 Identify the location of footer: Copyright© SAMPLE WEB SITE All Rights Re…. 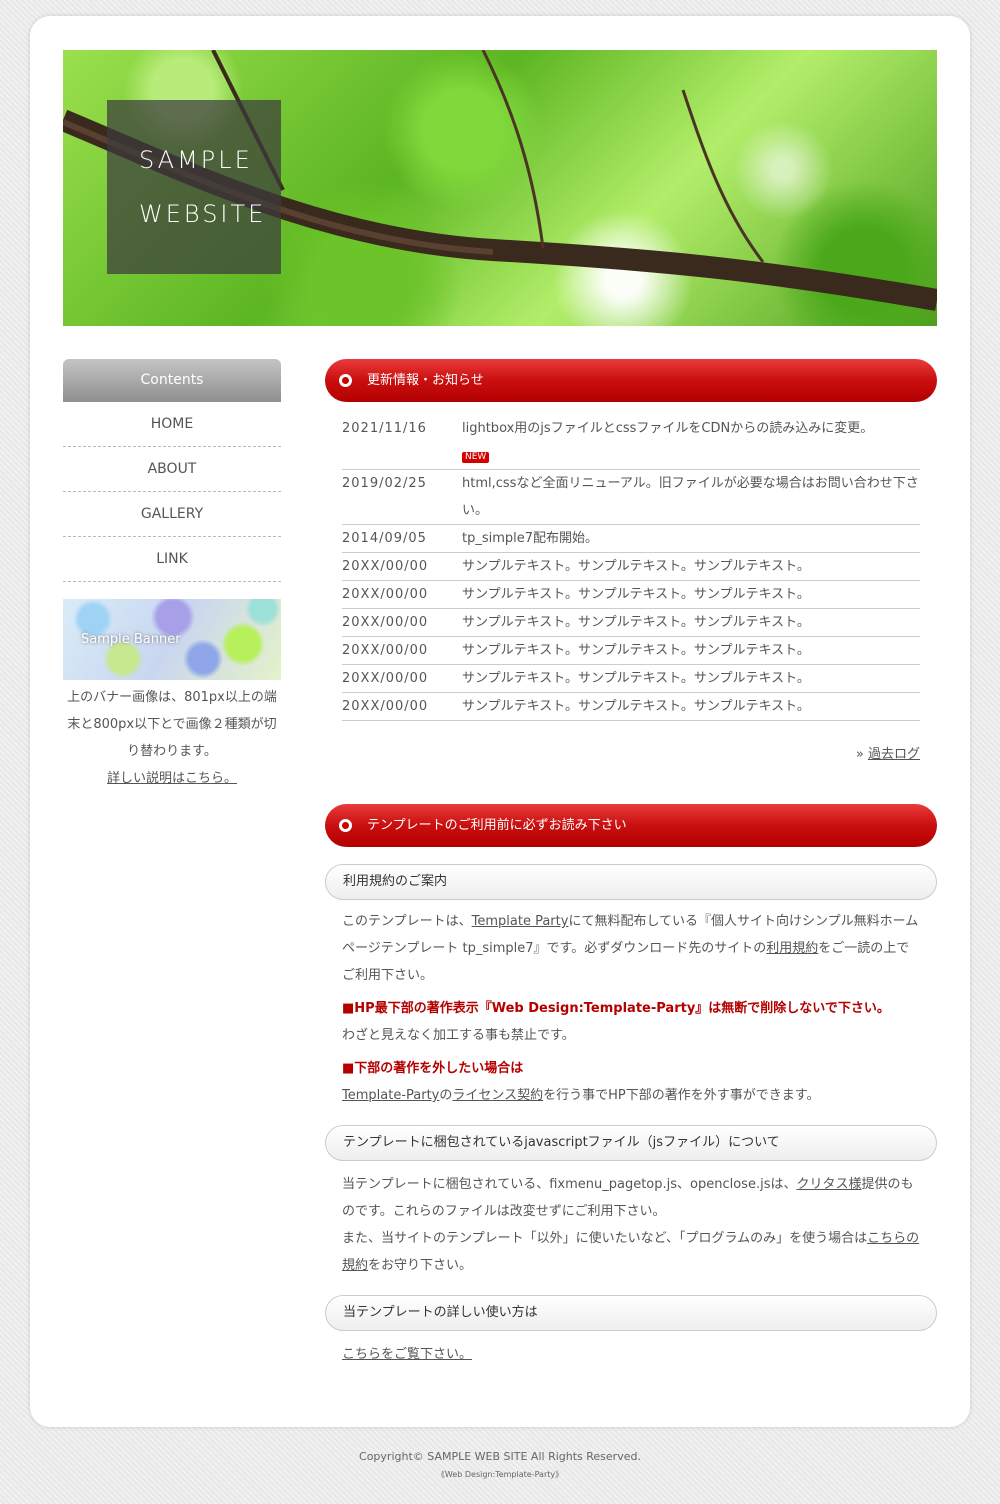
(500, 1465).